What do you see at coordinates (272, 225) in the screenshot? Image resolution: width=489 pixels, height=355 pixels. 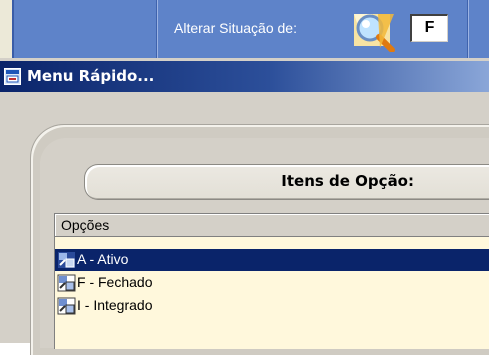 I see `column-header-options` at bounding box center [272, 225].